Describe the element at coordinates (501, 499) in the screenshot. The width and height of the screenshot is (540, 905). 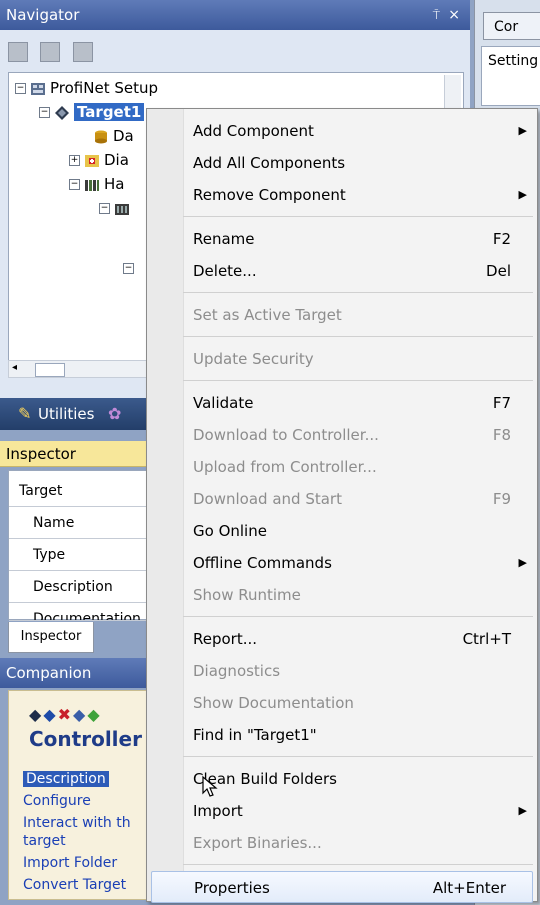
I see `menu-item-shortcut: F9` at that location.